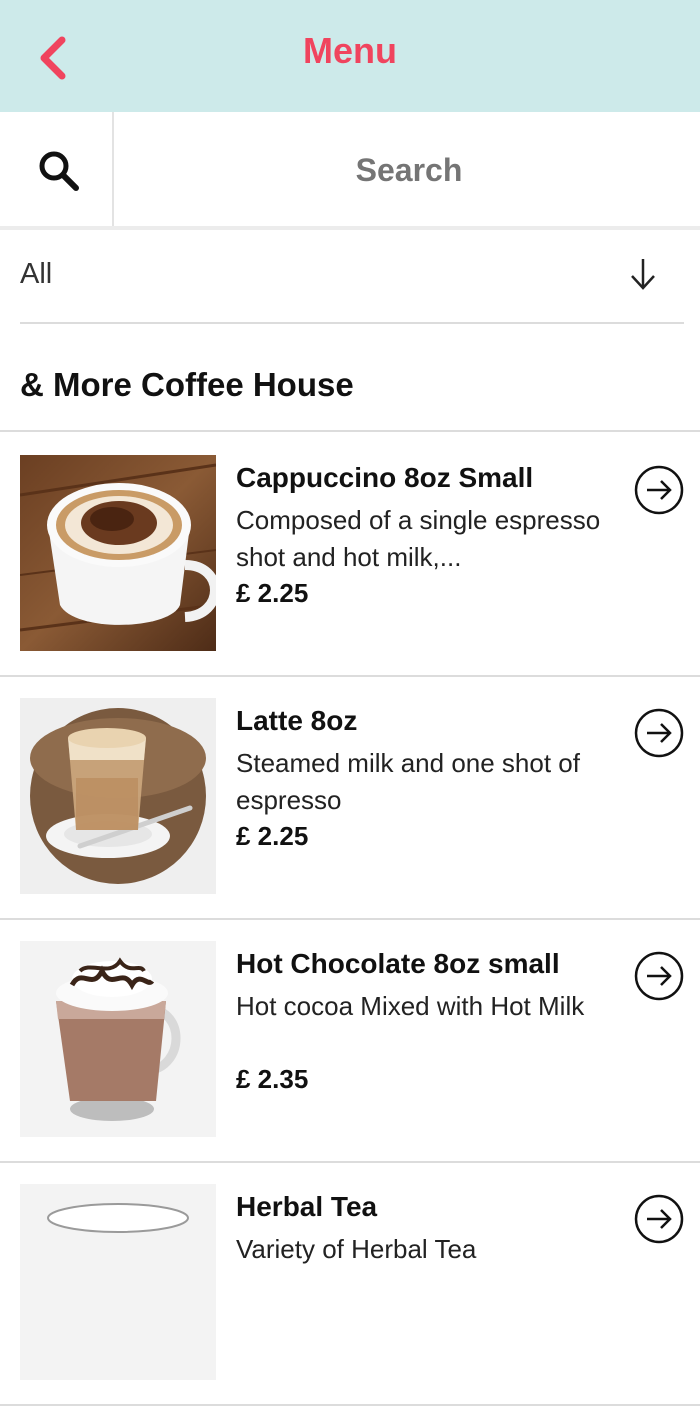  What do you see at coordinates (352, 278) in the screenshot?
I see `category-filter-dropdown: All` at bounding box center [352, 278].